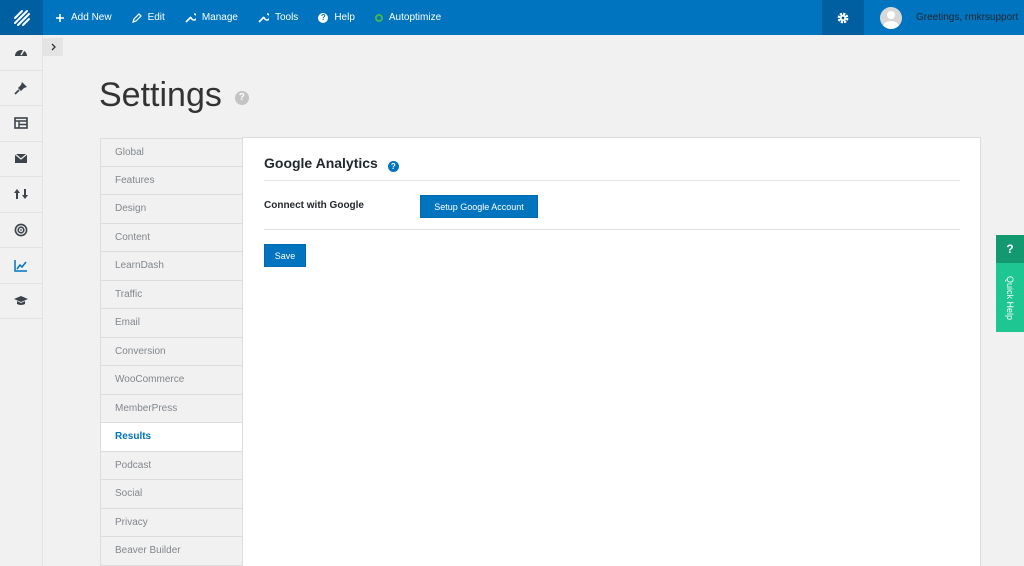 This screenshot has height=566, width=1024. Describe the element at coordinates (156, 17) in the screenshot. I see `edit-label: Edit` at that location.